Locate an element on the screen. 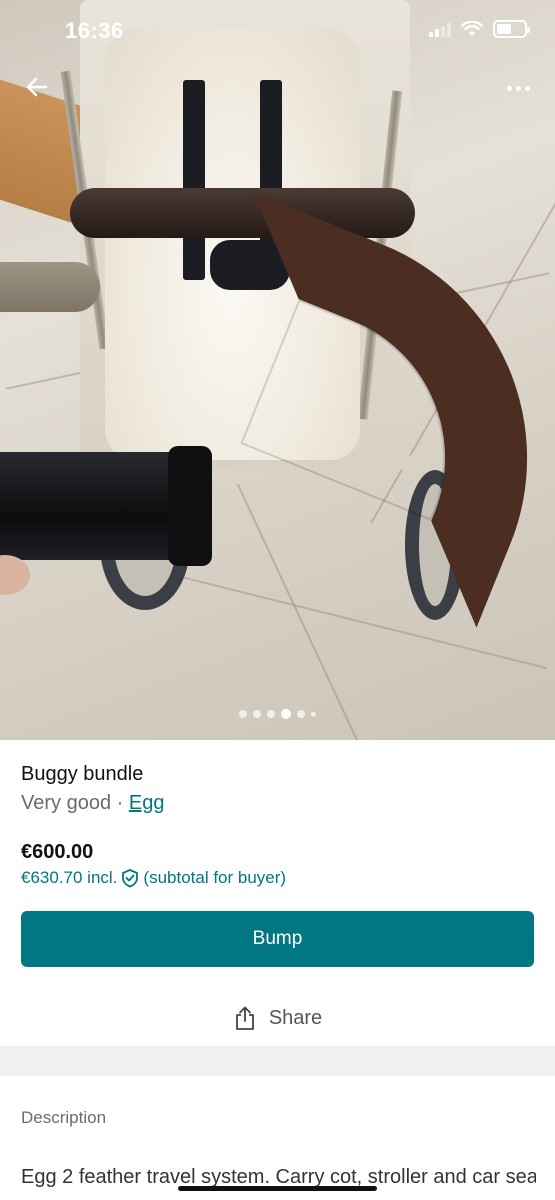  home-indicator is located at coordinates (277, 1188).